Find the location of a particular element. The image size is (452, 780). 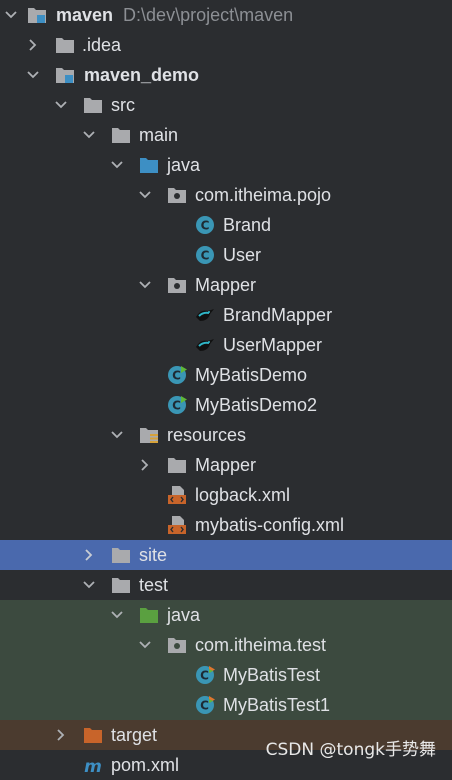

java-label: java is located at coordinates (184, 165).